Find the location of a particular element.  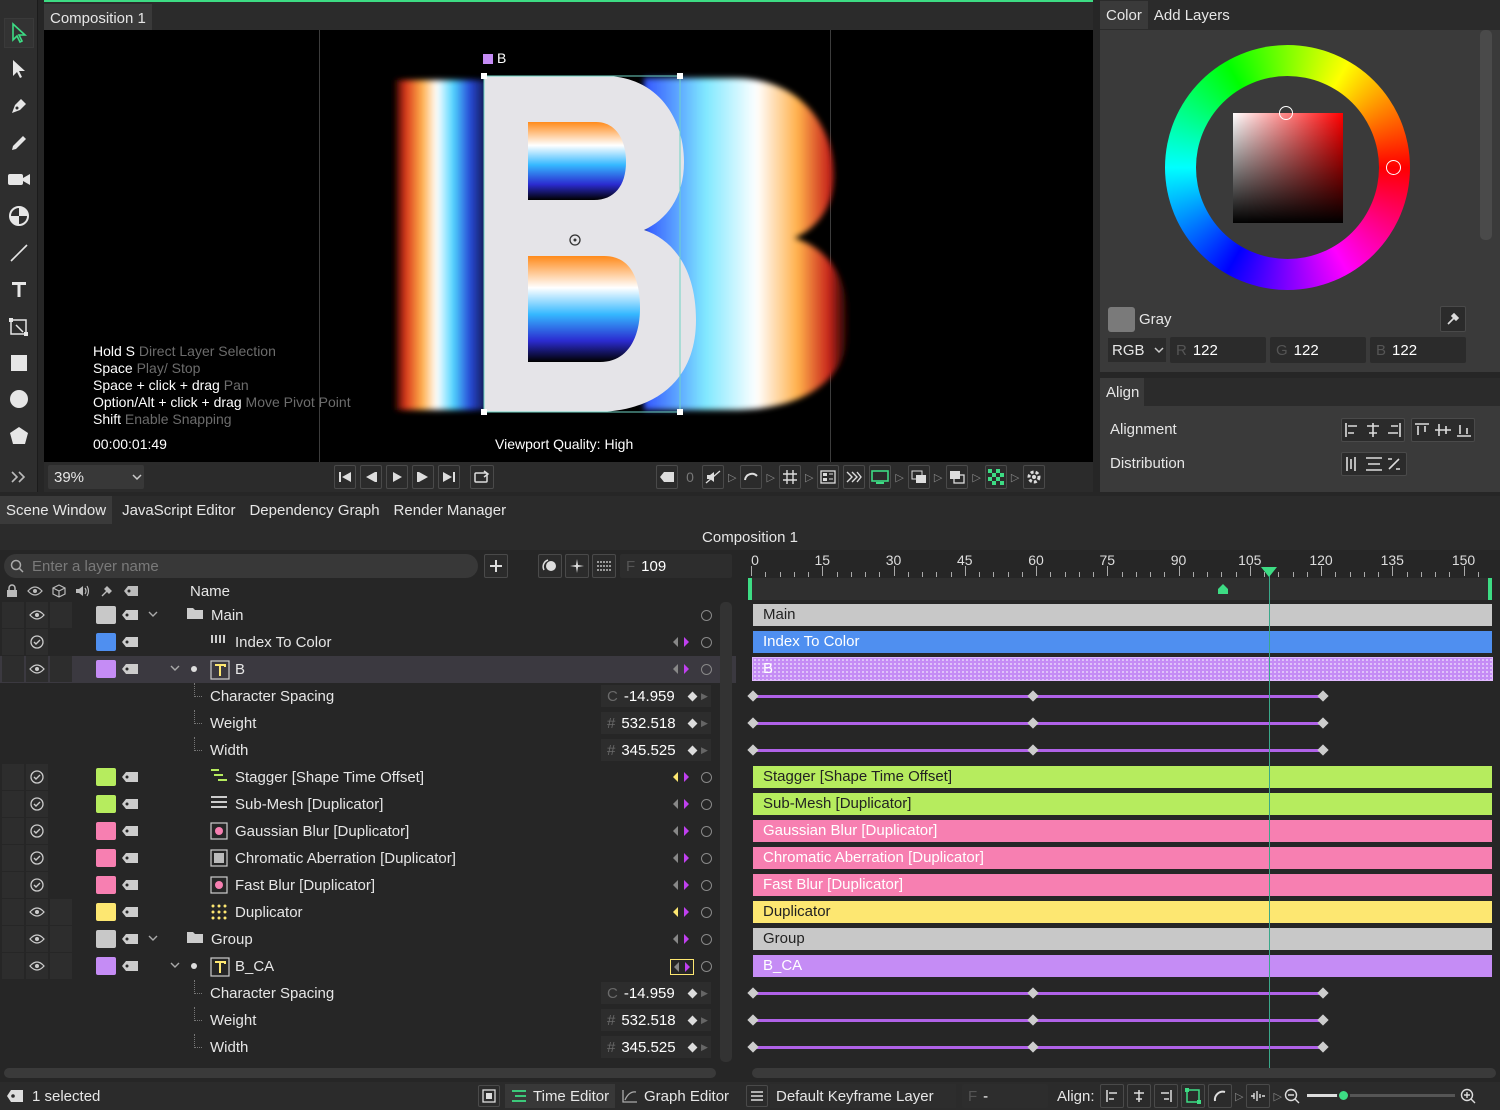

color-swatch is located at coordinates (1121, 319).